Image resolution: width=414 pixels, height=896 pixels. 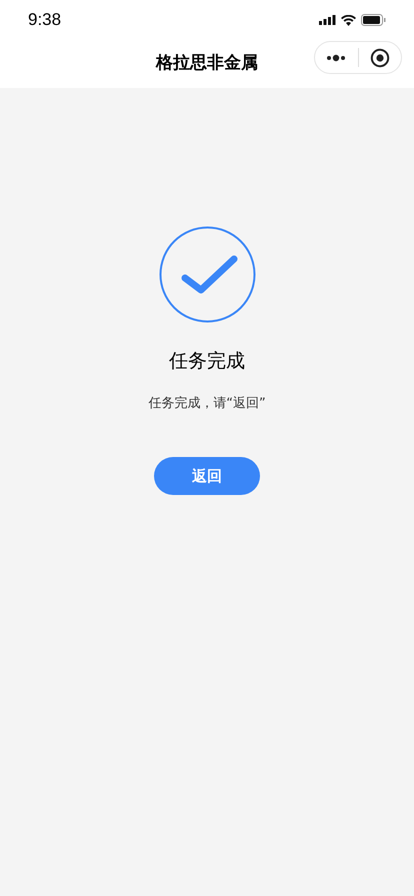 I want to click on target-icon, so click(x=380, y=58).